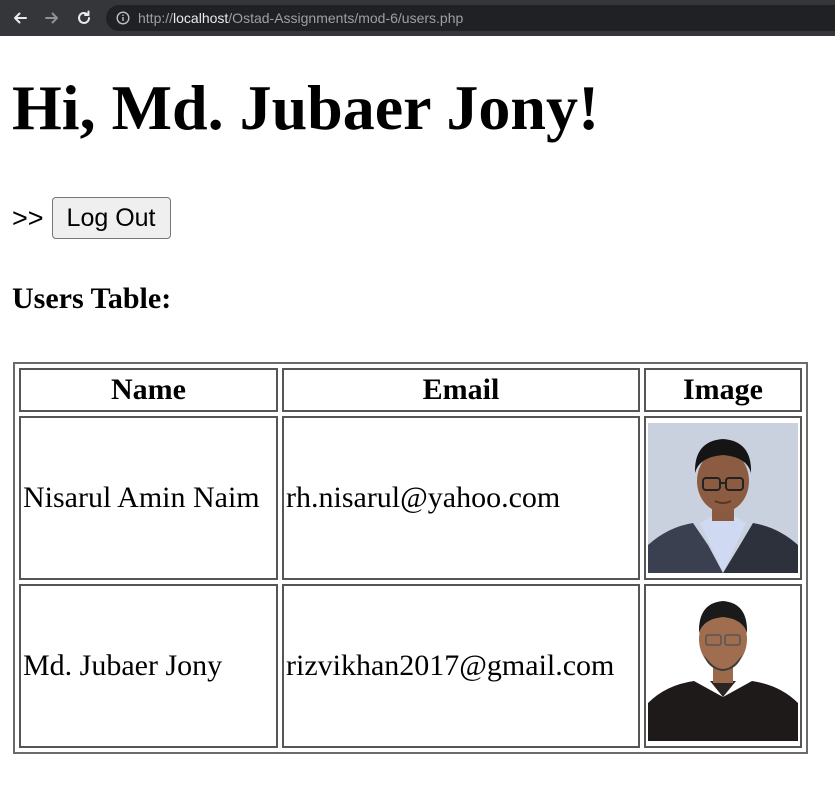 This screenshot has width=835, height=805. What do you see at coordinates (156, 18) in the screenshot?
I see `url-prefix: http://` at bounding box center [156, 18].